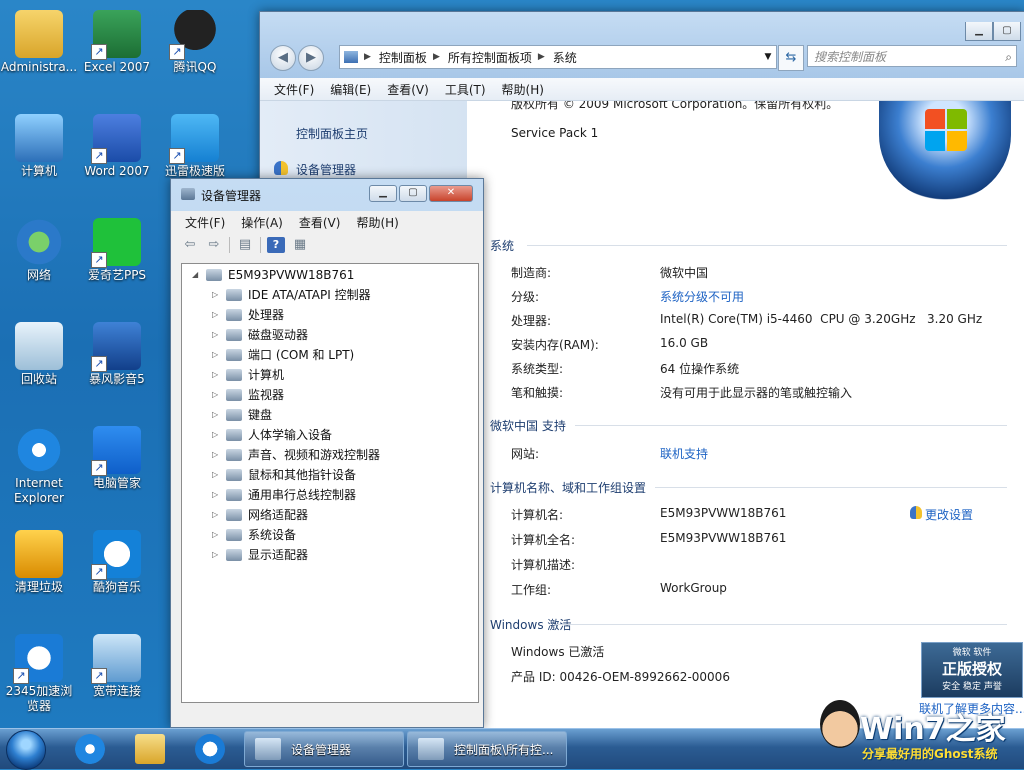 This screenshot has width=1024, height=770. Describe the element at coordinates (537, 393) in the screenshot. I see `pen-touch-label: 笔和触摸:` at that location.